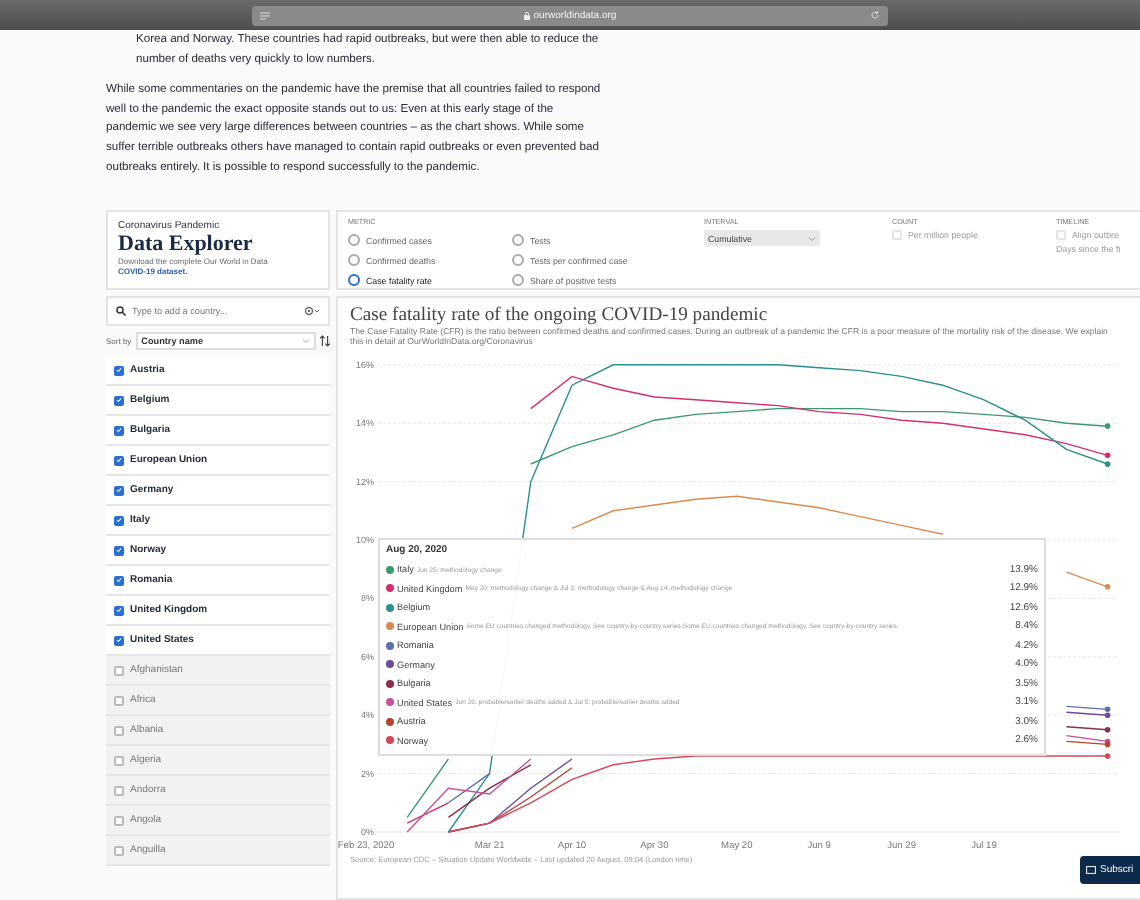  What do you see at coordinates (121, 311) in the screenshot?
I see `search-icon` at bounding box center [121, 311].